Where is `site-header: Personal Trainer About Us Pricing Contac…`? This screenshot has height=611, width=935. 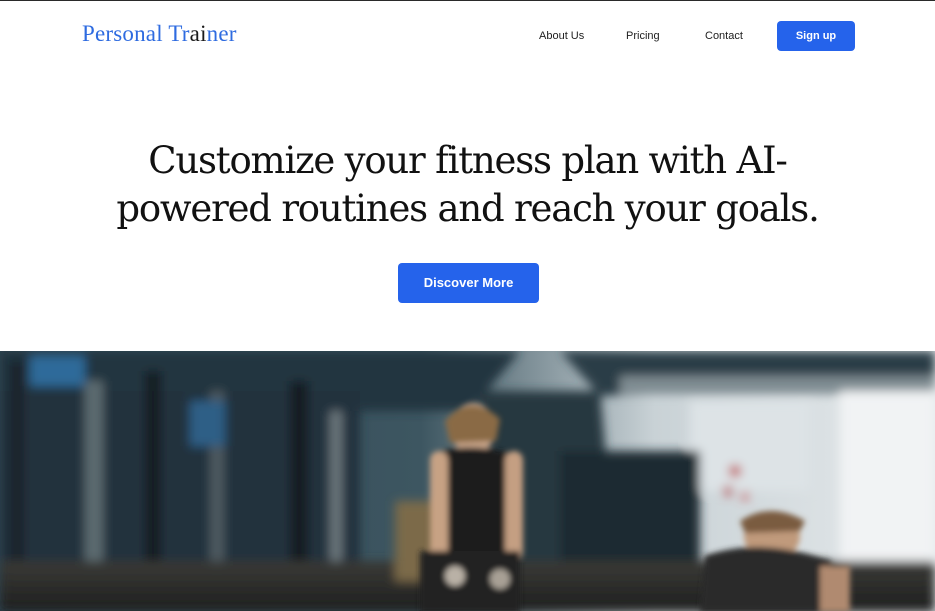 site-header: Personal Trainer About Us Pricing Contac… is located at coordinates (467, 37).